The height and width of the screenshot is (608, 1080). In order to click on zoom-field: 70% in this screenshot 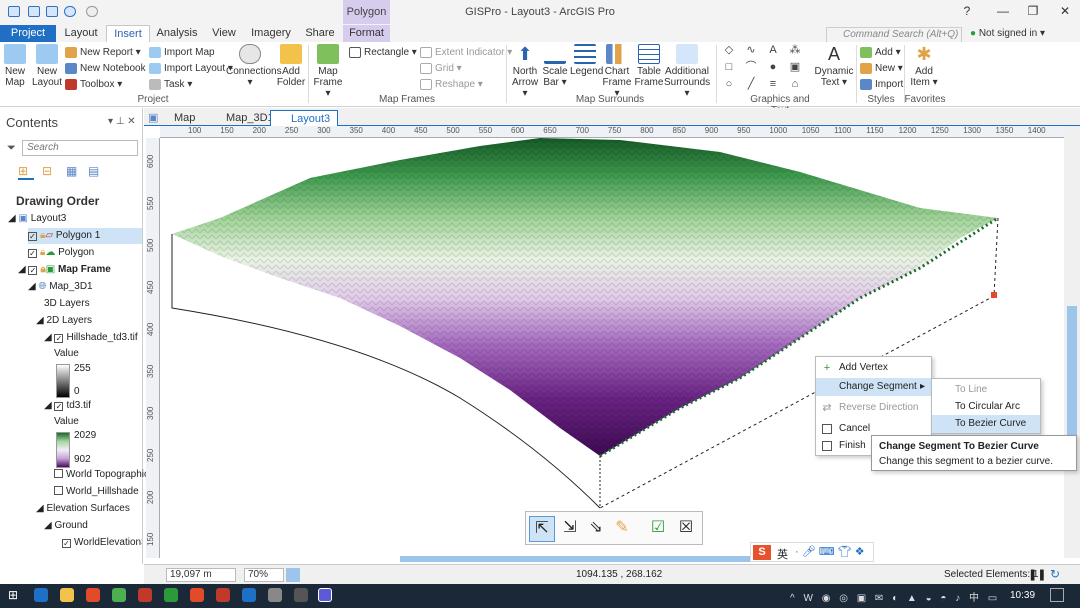, I will do `click(264, 575)`.